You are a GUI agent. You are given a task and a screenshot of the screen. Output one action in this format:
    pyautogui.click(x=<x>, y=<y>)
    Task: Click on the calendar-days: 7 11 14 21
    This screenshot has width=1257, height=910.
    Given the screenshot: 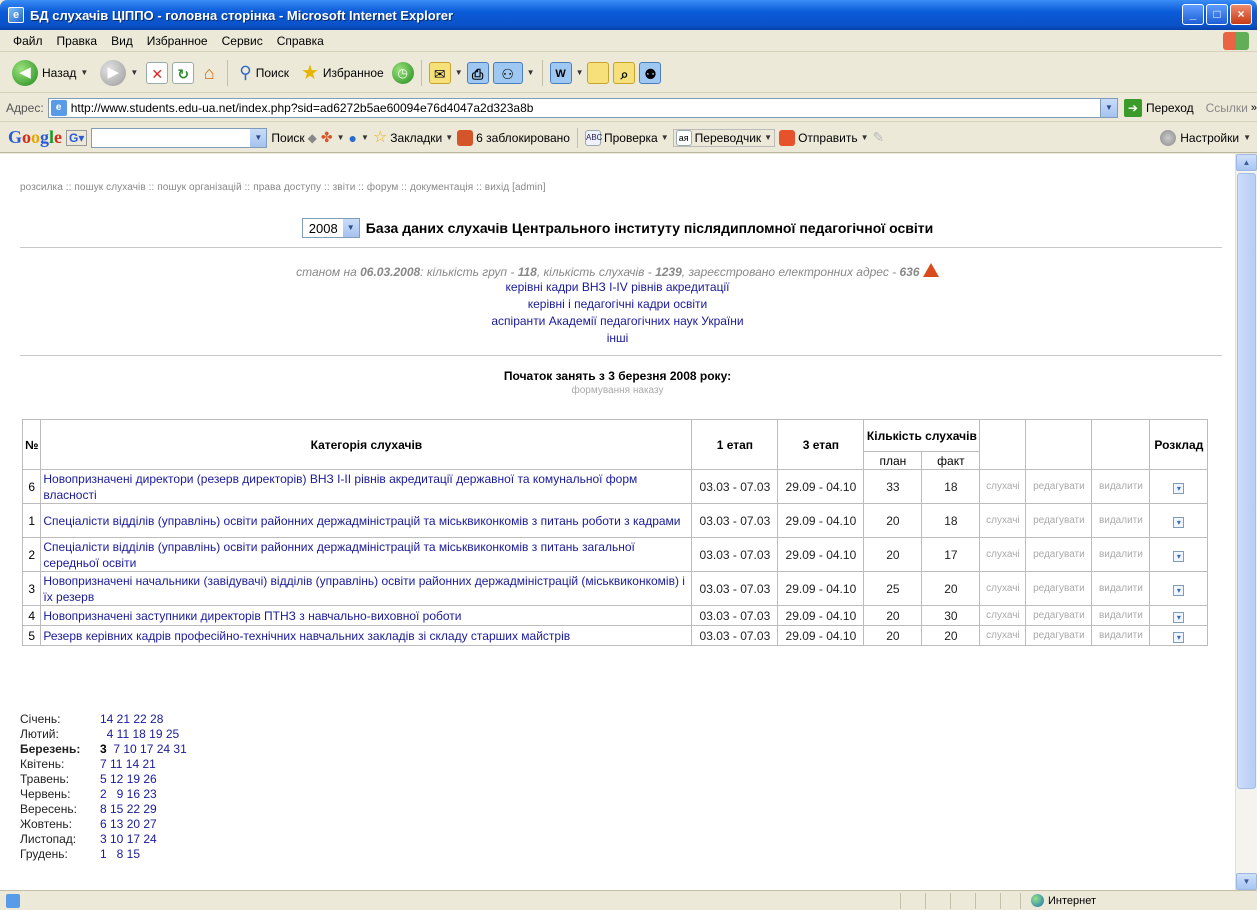 What is the action you would take?
    pyautogui.click(x=128, y=764)
    